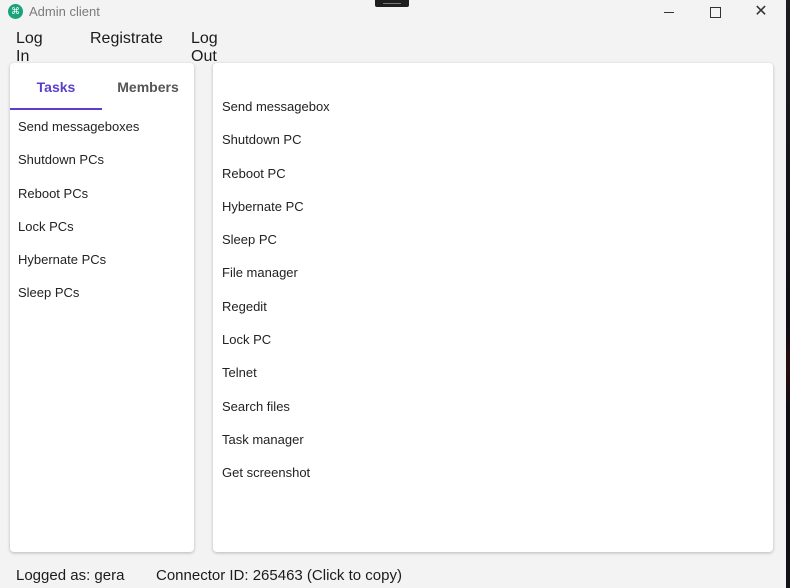 This screenshot has width=790, height=588. I want to click on action-regedit: Regedit, so click(493, 309).